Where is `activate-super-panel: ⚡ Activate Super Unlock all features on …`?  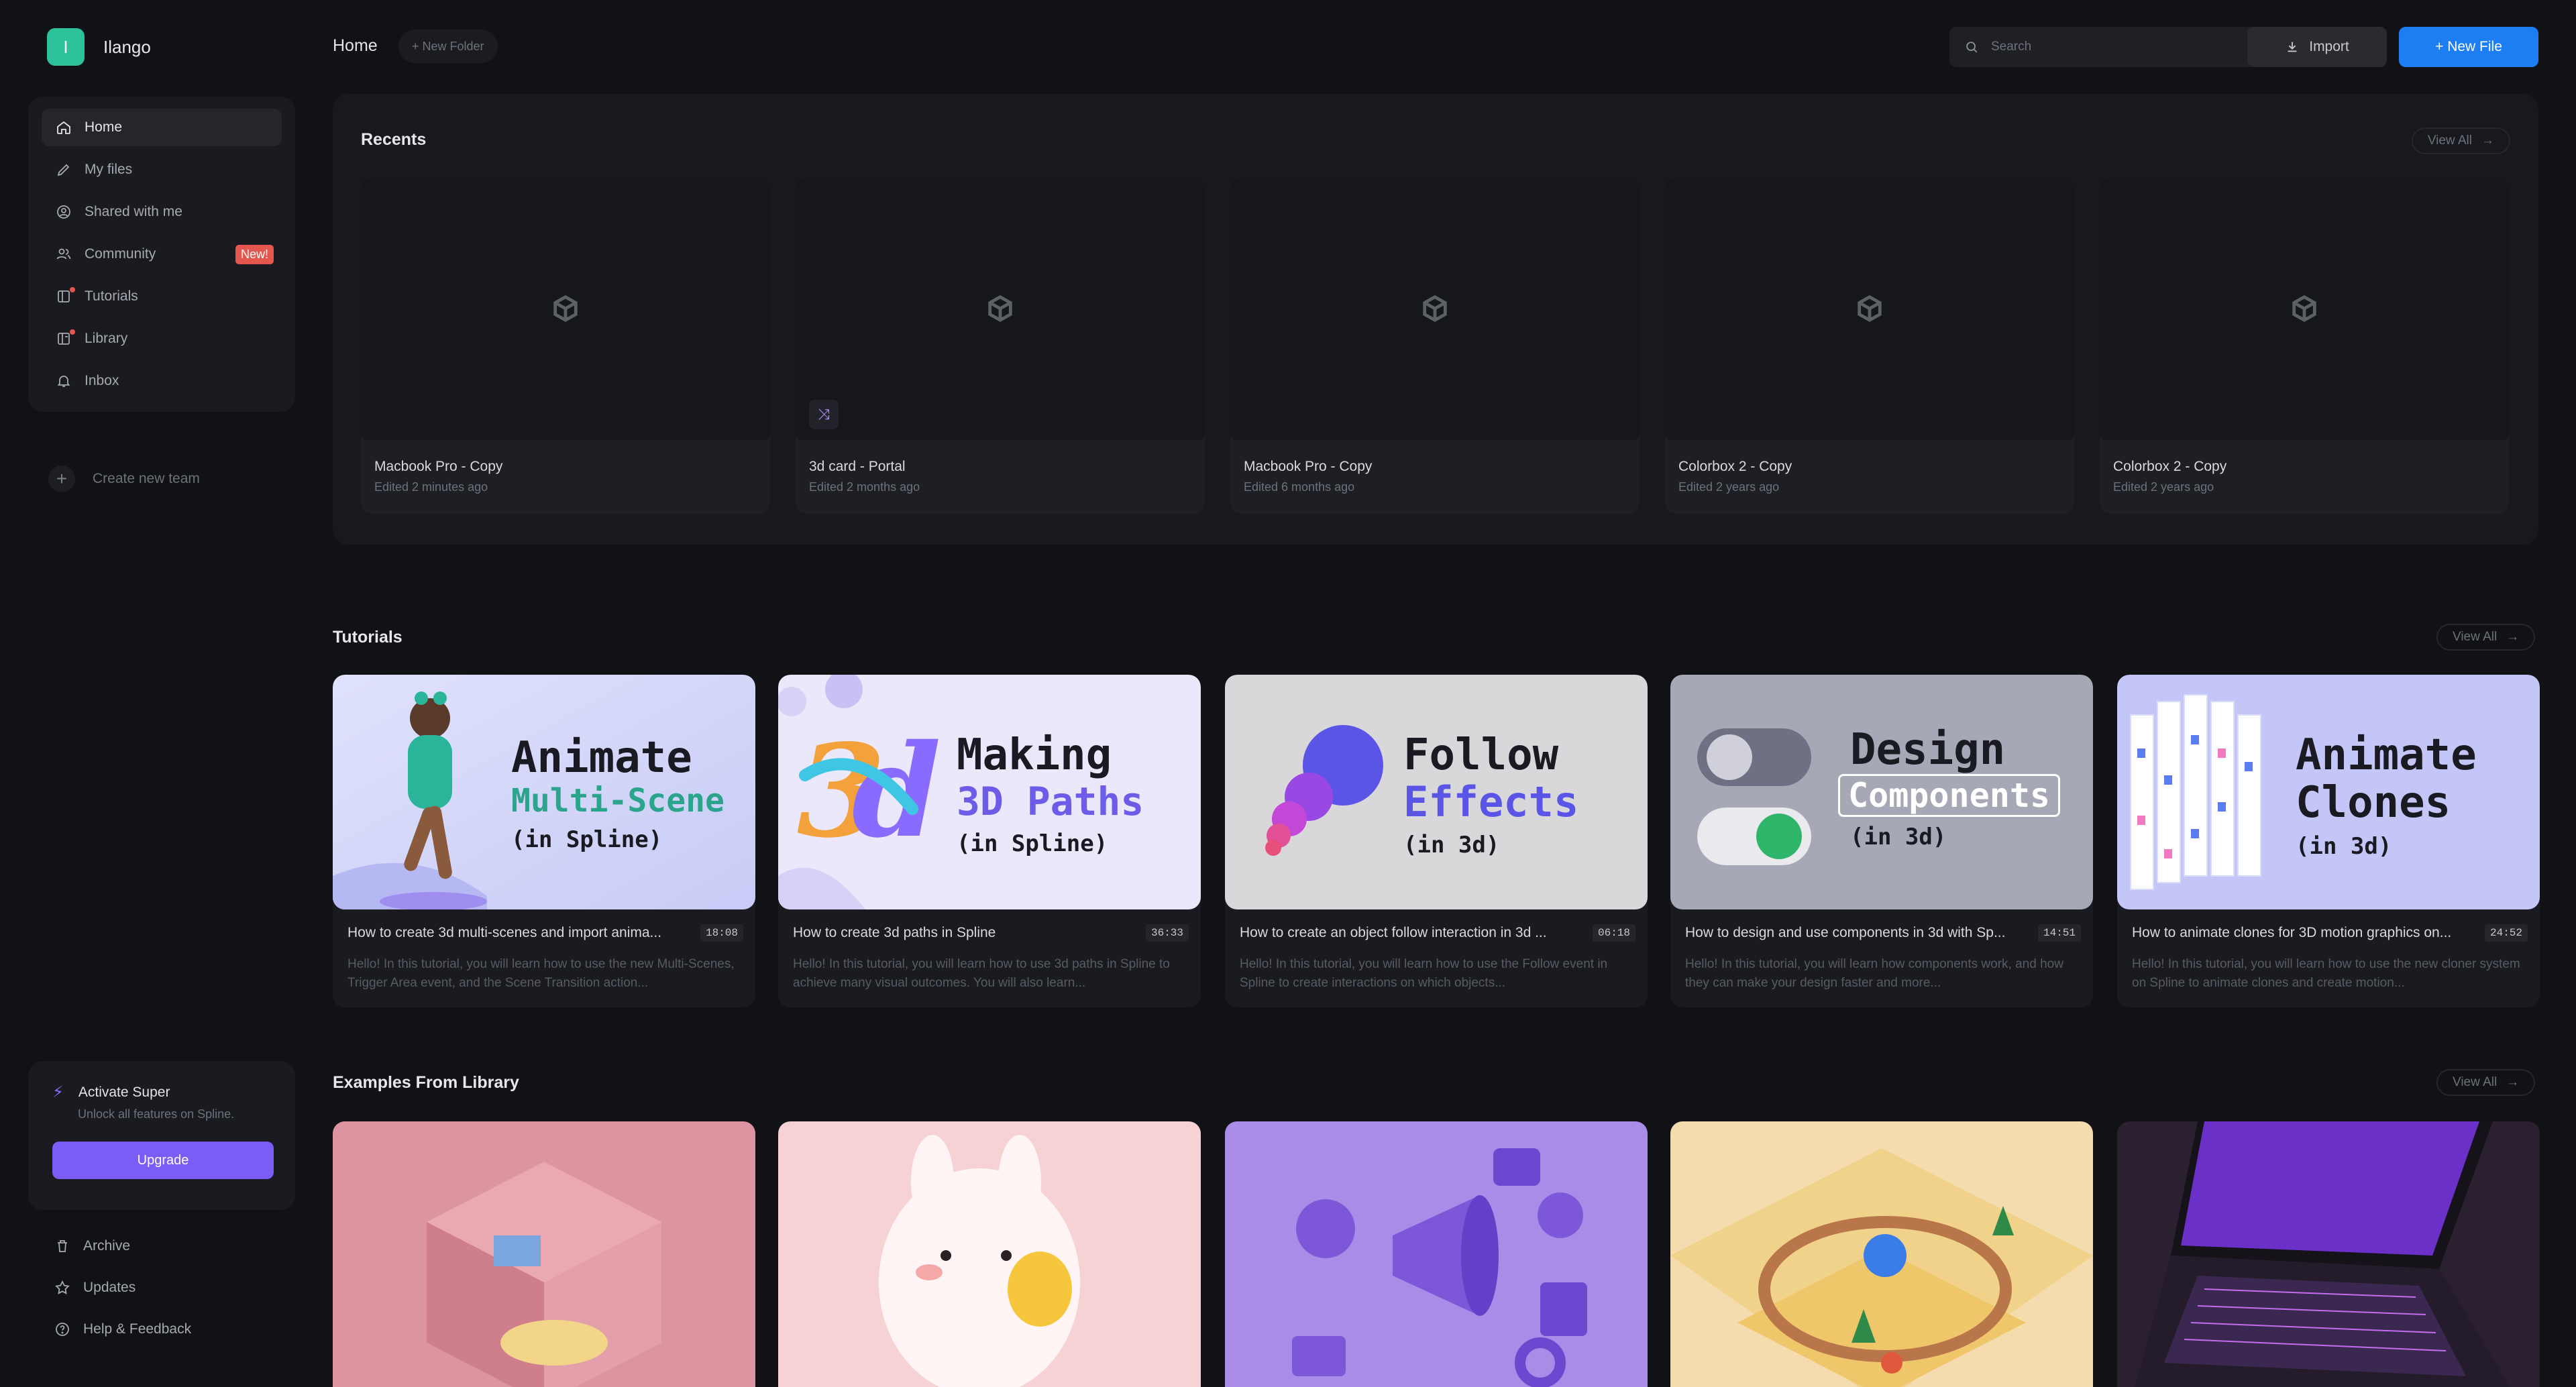 activate-super-panel: ⚡ Activate Super Unlock all features on … is located at coordinates (161, 1135).